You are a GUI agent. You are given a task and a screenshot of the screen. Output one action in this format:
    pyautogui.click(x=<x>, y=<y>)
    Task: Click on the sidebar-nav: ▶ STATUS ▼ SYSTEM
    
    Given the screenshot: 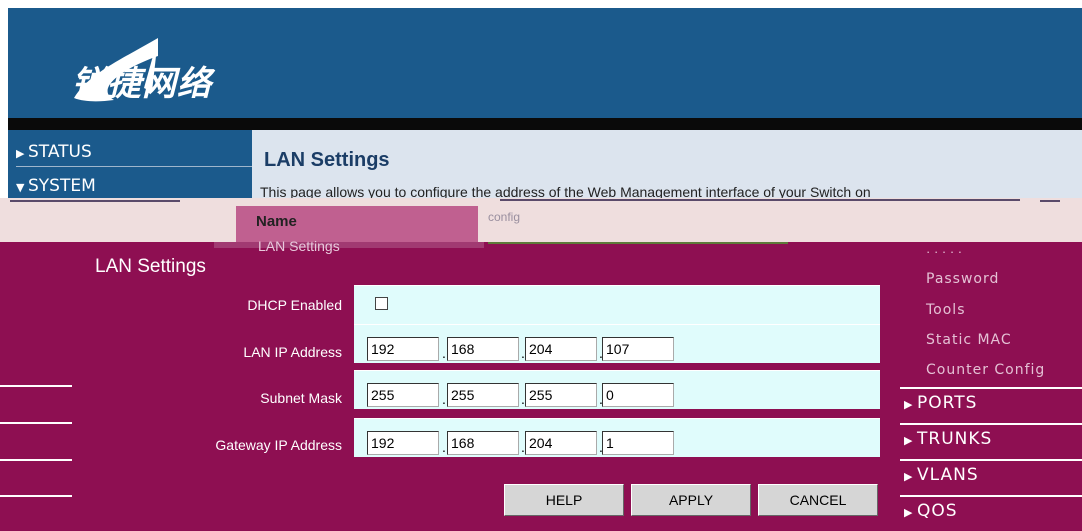 What is the action you would take?
    pyautogui.click(x=134, y=164)
    